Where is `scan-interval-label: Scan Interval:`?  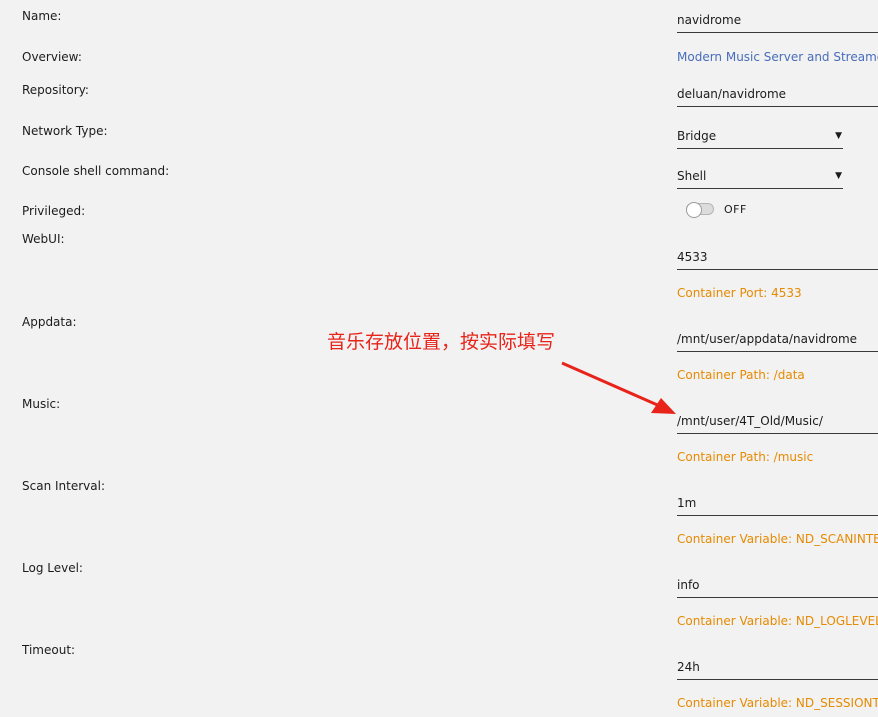
scan-interval-label: Scan Interval: is located at coordinates (63, 486).